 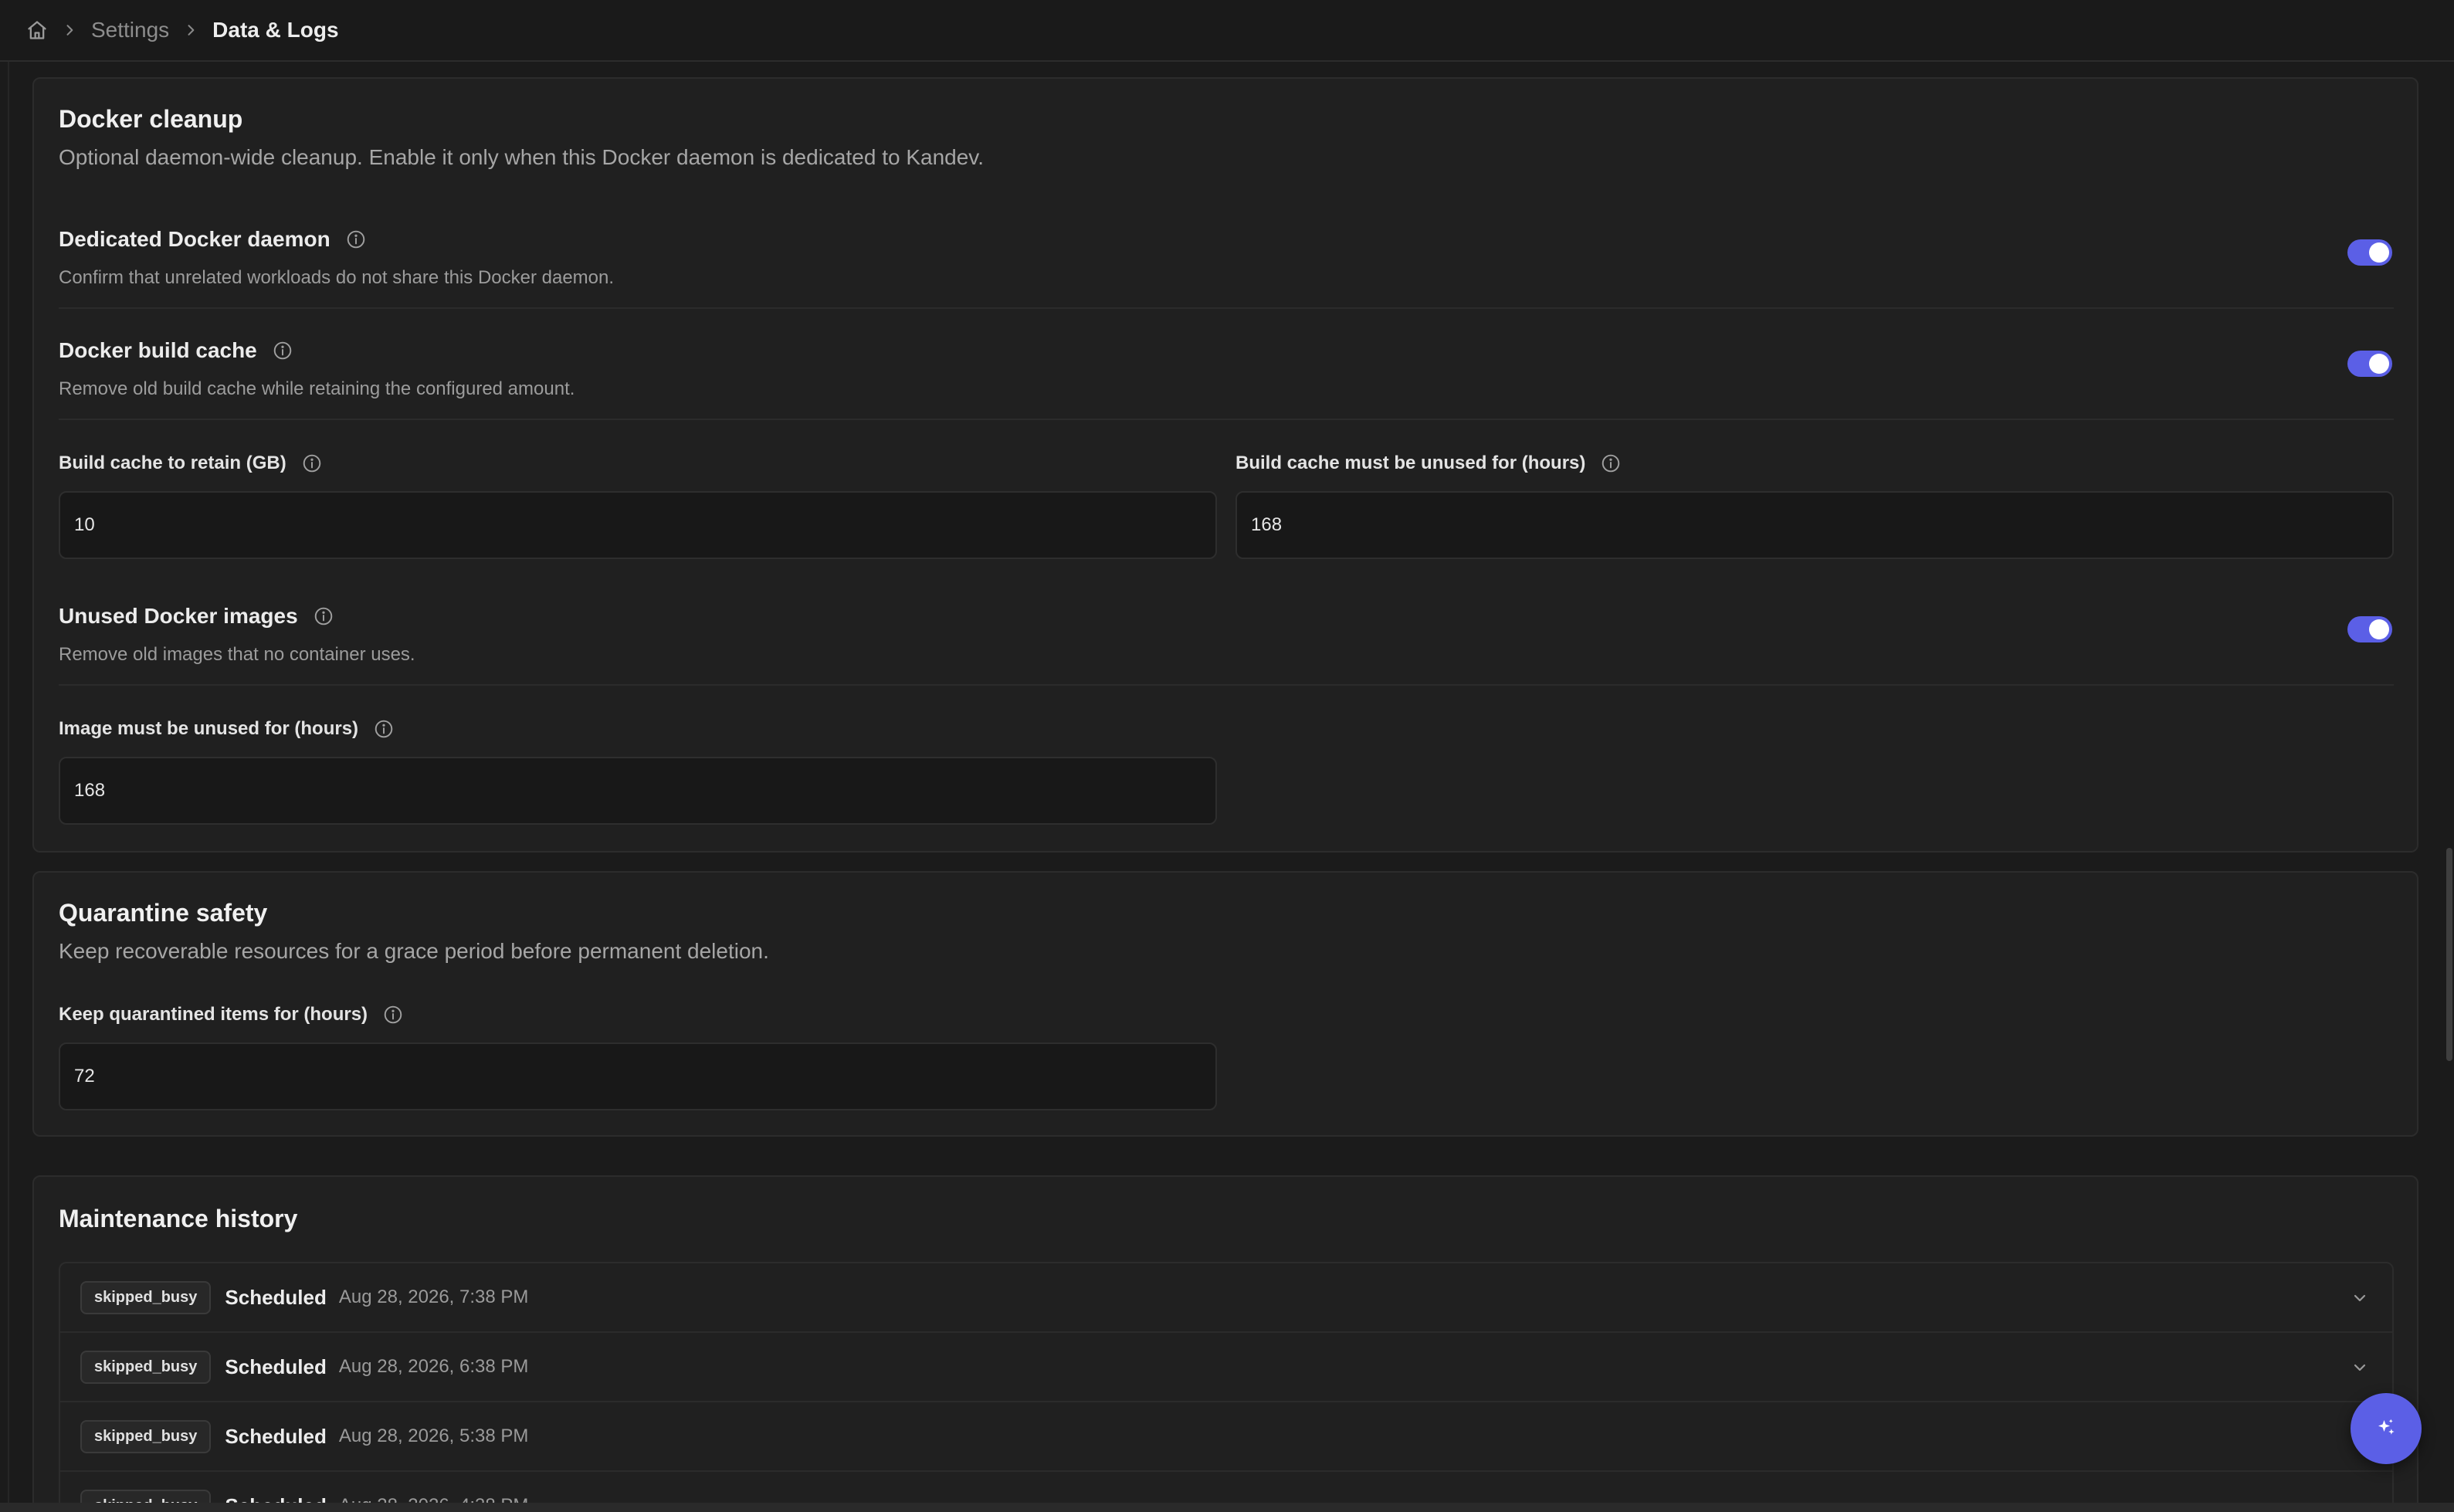 I want to click on image-unused-label: Image must be unused for (hours), so click(x=226, y=729).